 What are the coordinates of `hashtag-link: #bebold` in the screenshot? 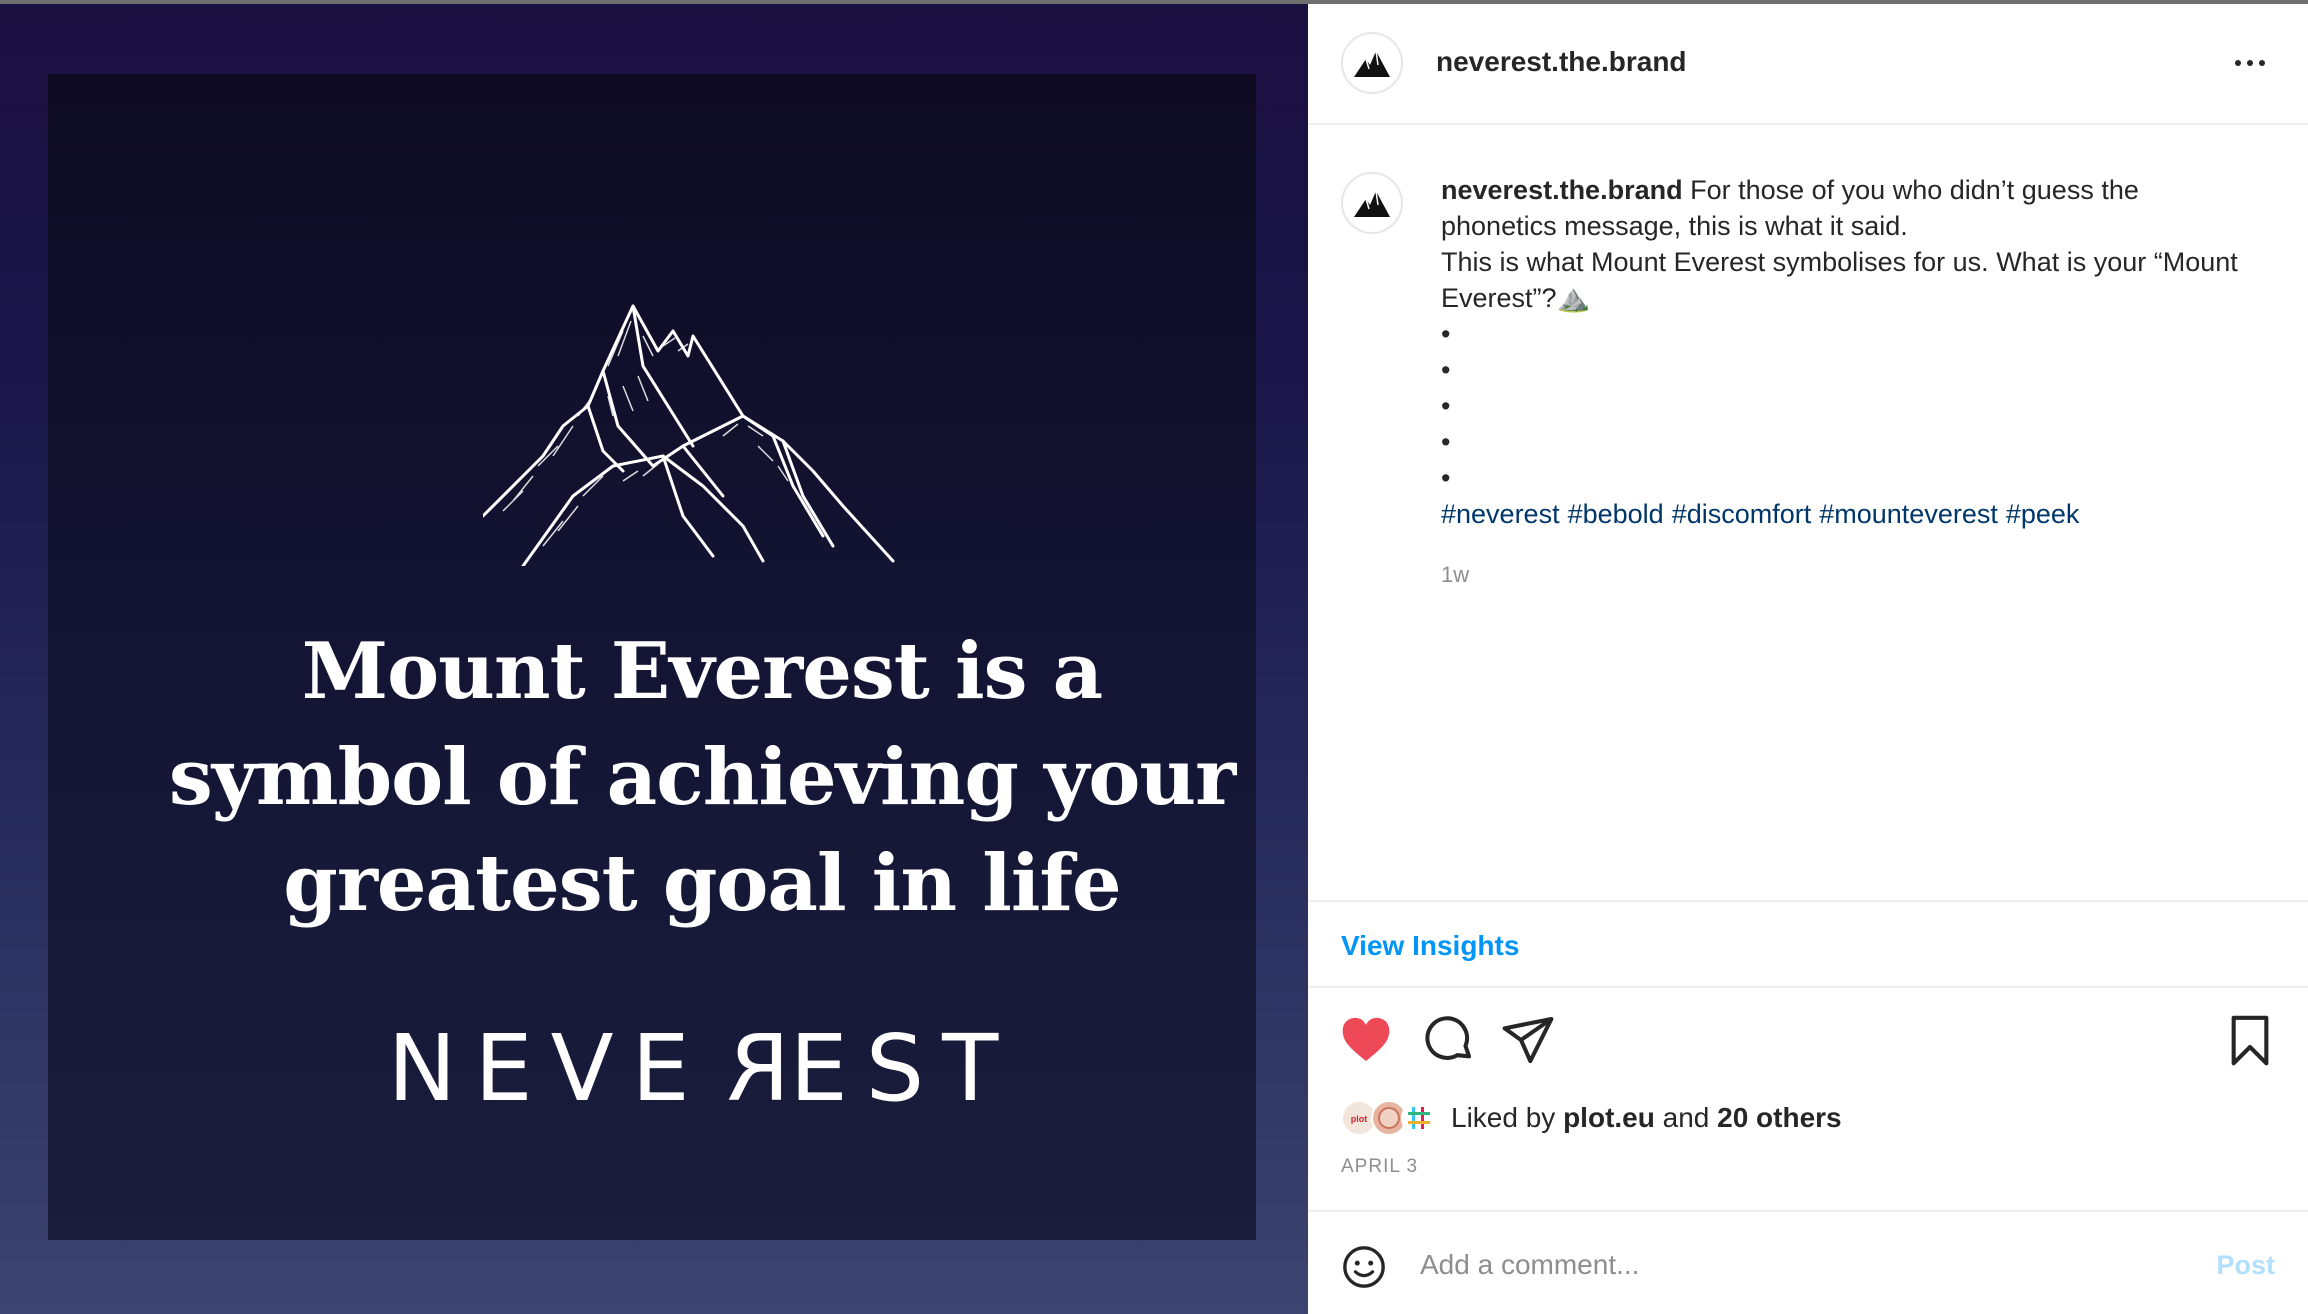 It's located at (1616, 514).